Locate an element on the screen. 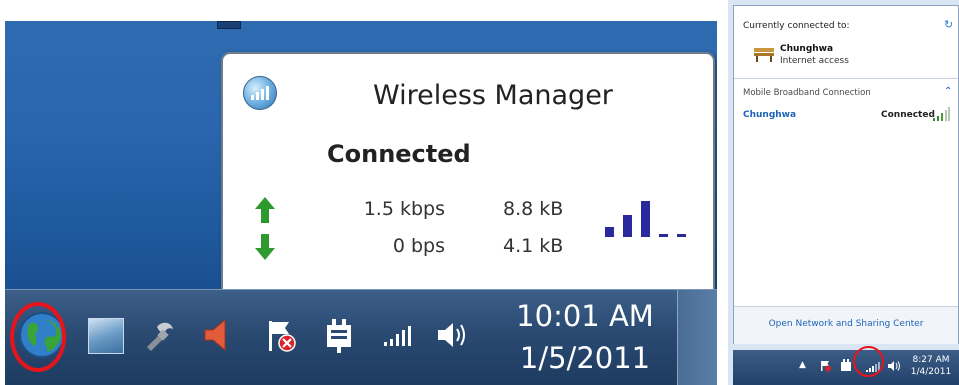 This screenshot has width=959, height=385. taskbar-clock: 10:01 AM 1/5/2011 is located at coordinates (585, 338).